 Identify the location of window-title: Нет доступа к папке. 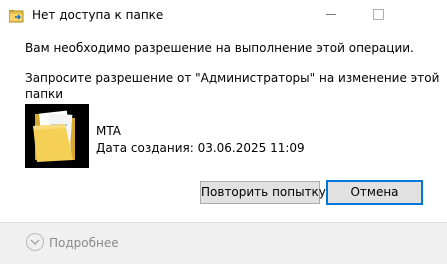
(98, 15).